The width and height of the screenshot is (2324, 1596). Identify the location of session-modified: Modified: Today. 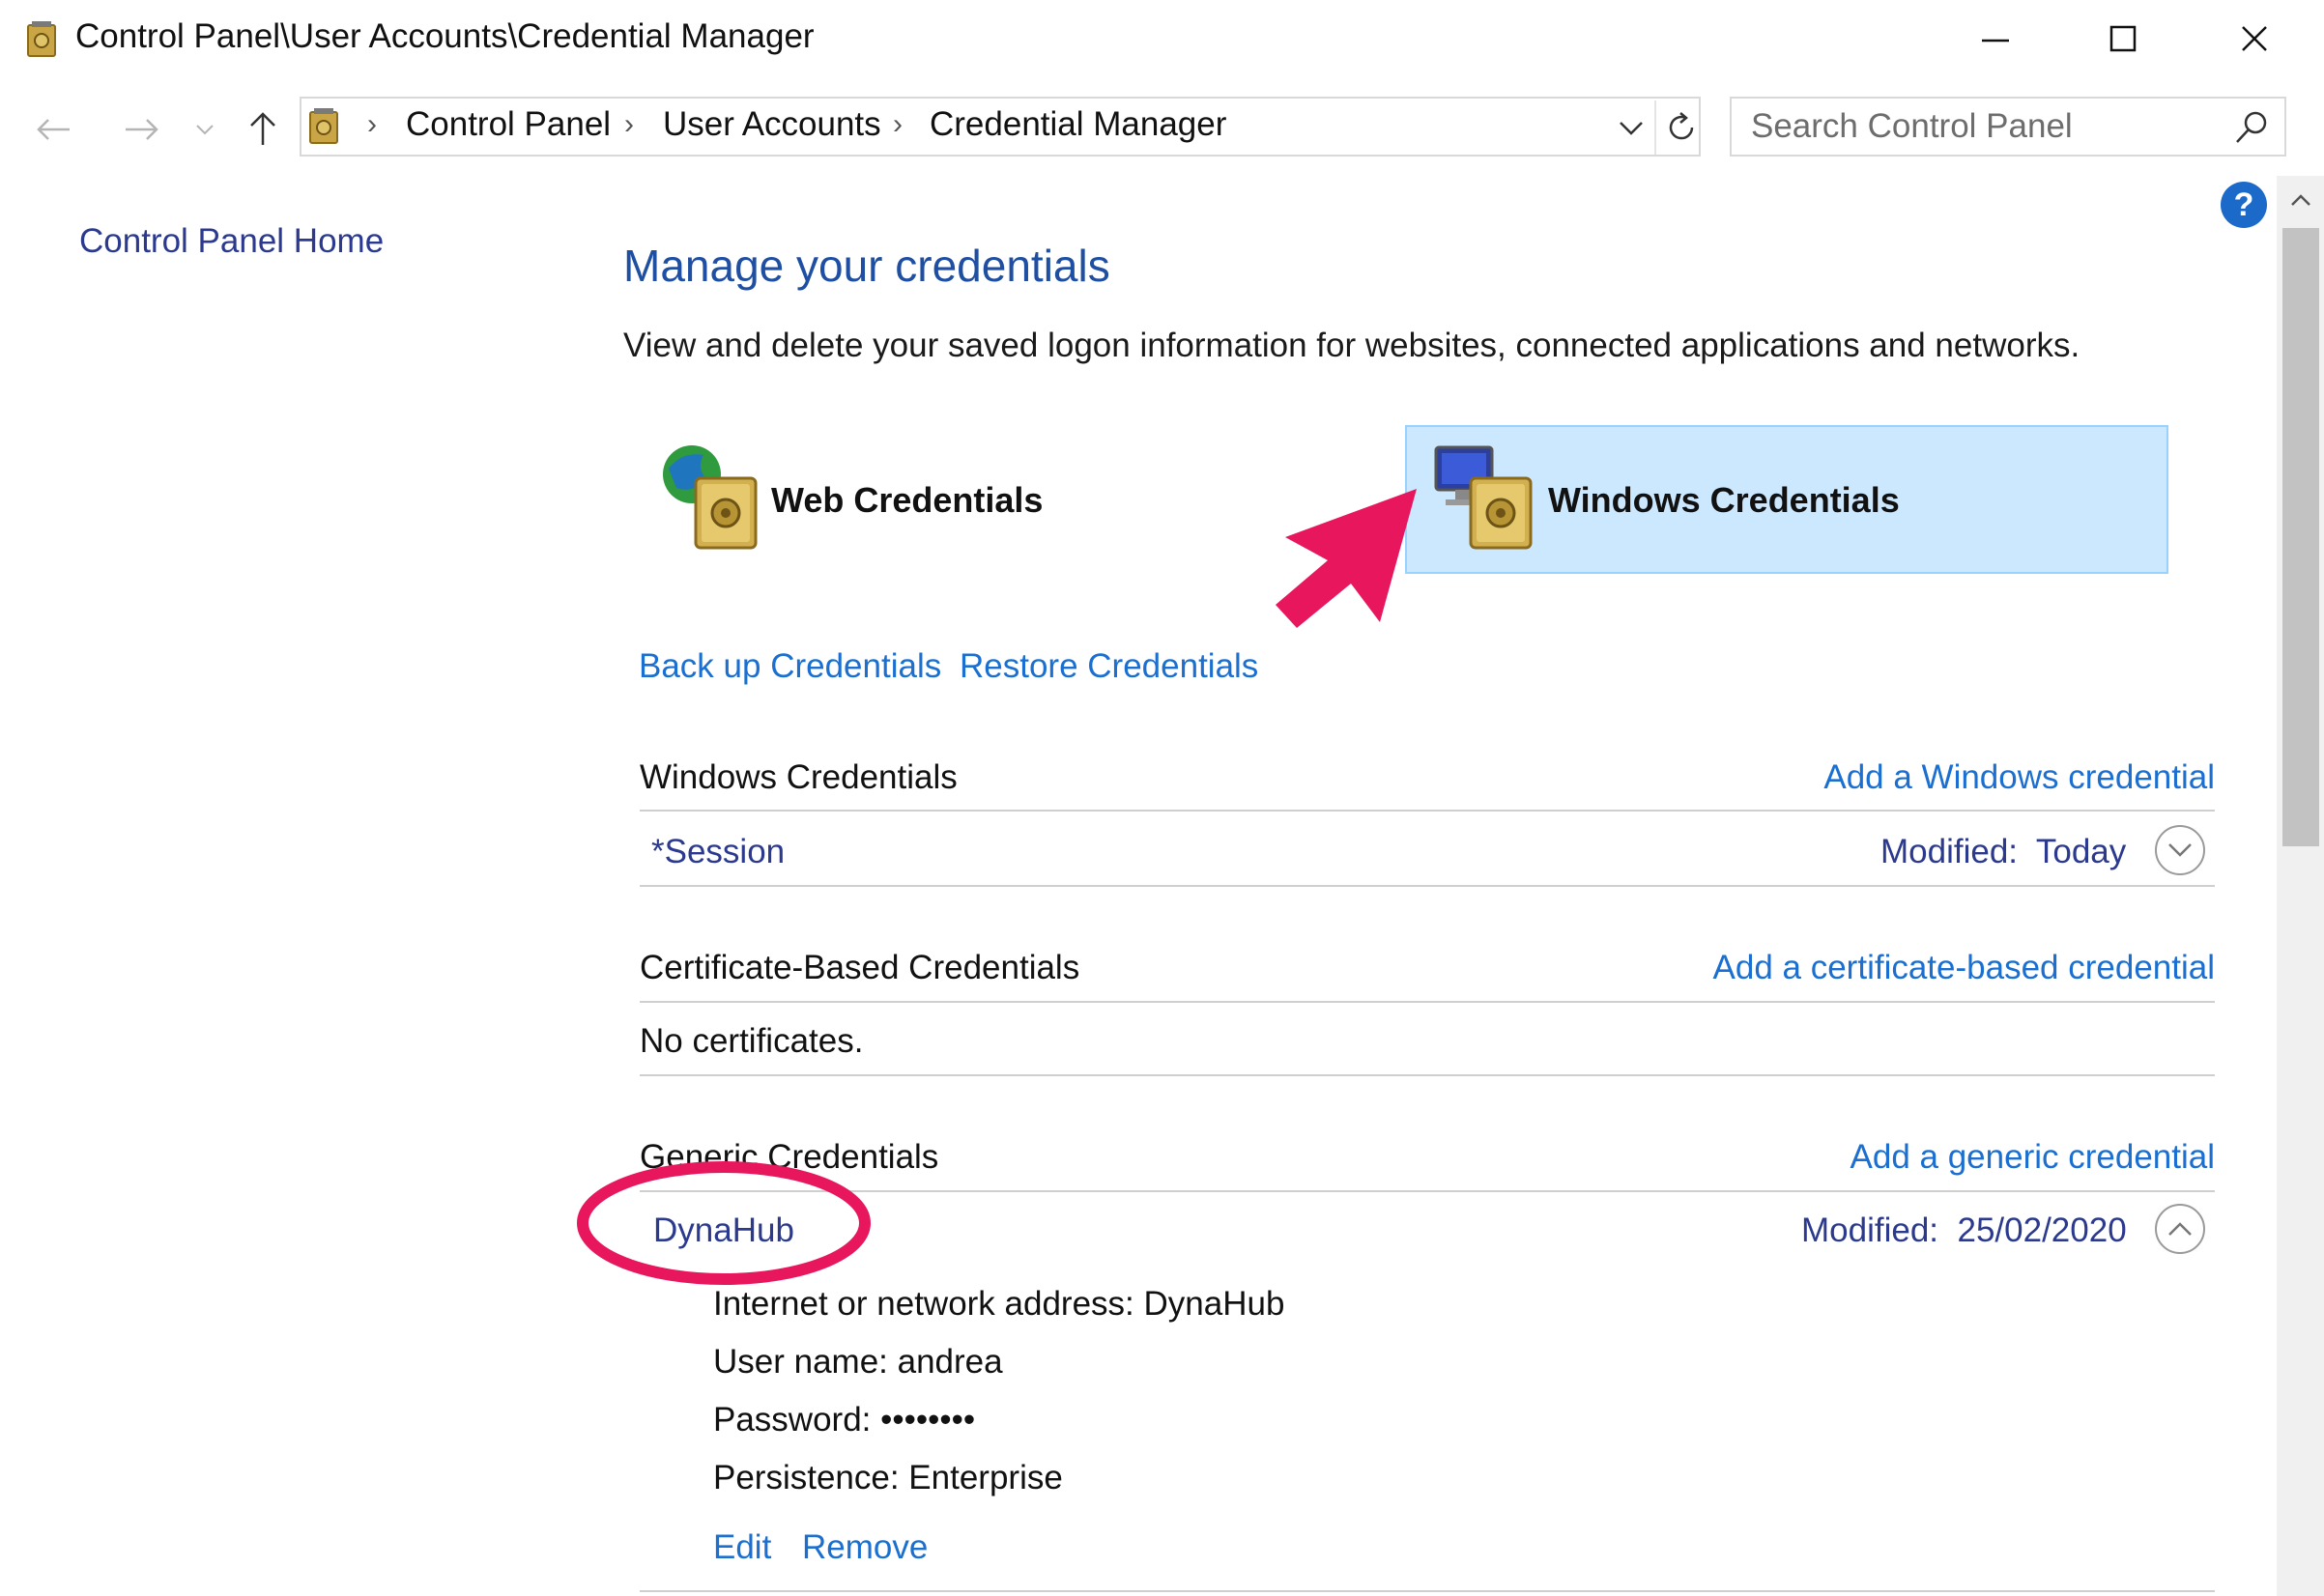
(2003, 852).